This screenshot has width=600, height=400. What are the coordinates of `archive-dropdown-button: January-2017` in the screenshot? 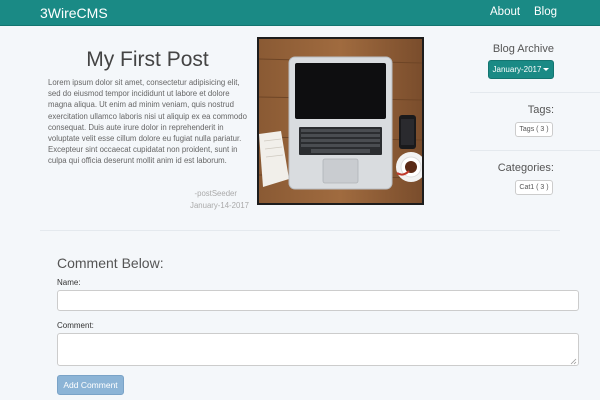 It's located at (521, 69).